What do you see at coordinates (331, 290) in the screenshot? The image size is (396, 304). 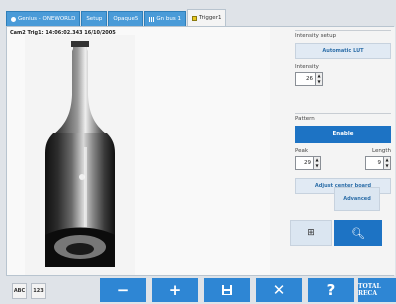 I see `help-button: ?` at bounding box center [331, 290].